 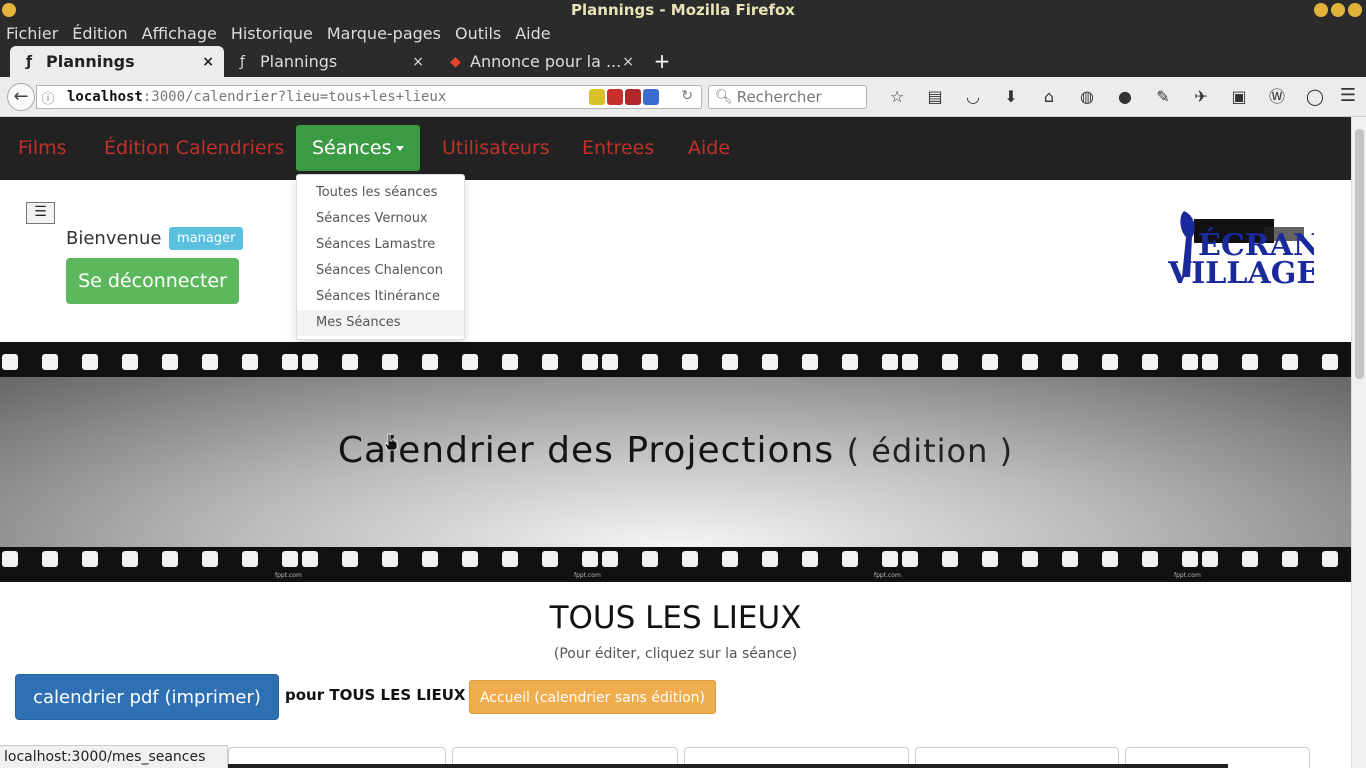 I want to click on nav-seances-label: Séances, so click(x=352, y=148).